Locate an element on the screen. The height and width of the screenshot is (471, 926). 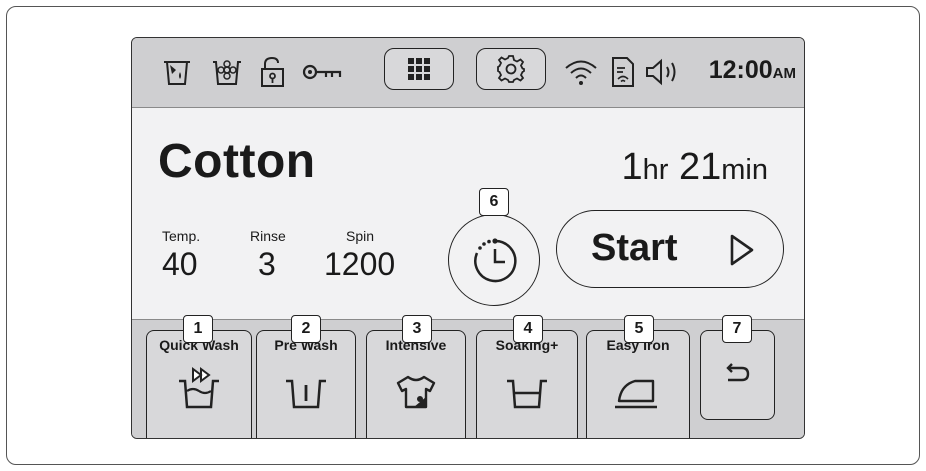
play-icon is located at coordinates (742, 250).